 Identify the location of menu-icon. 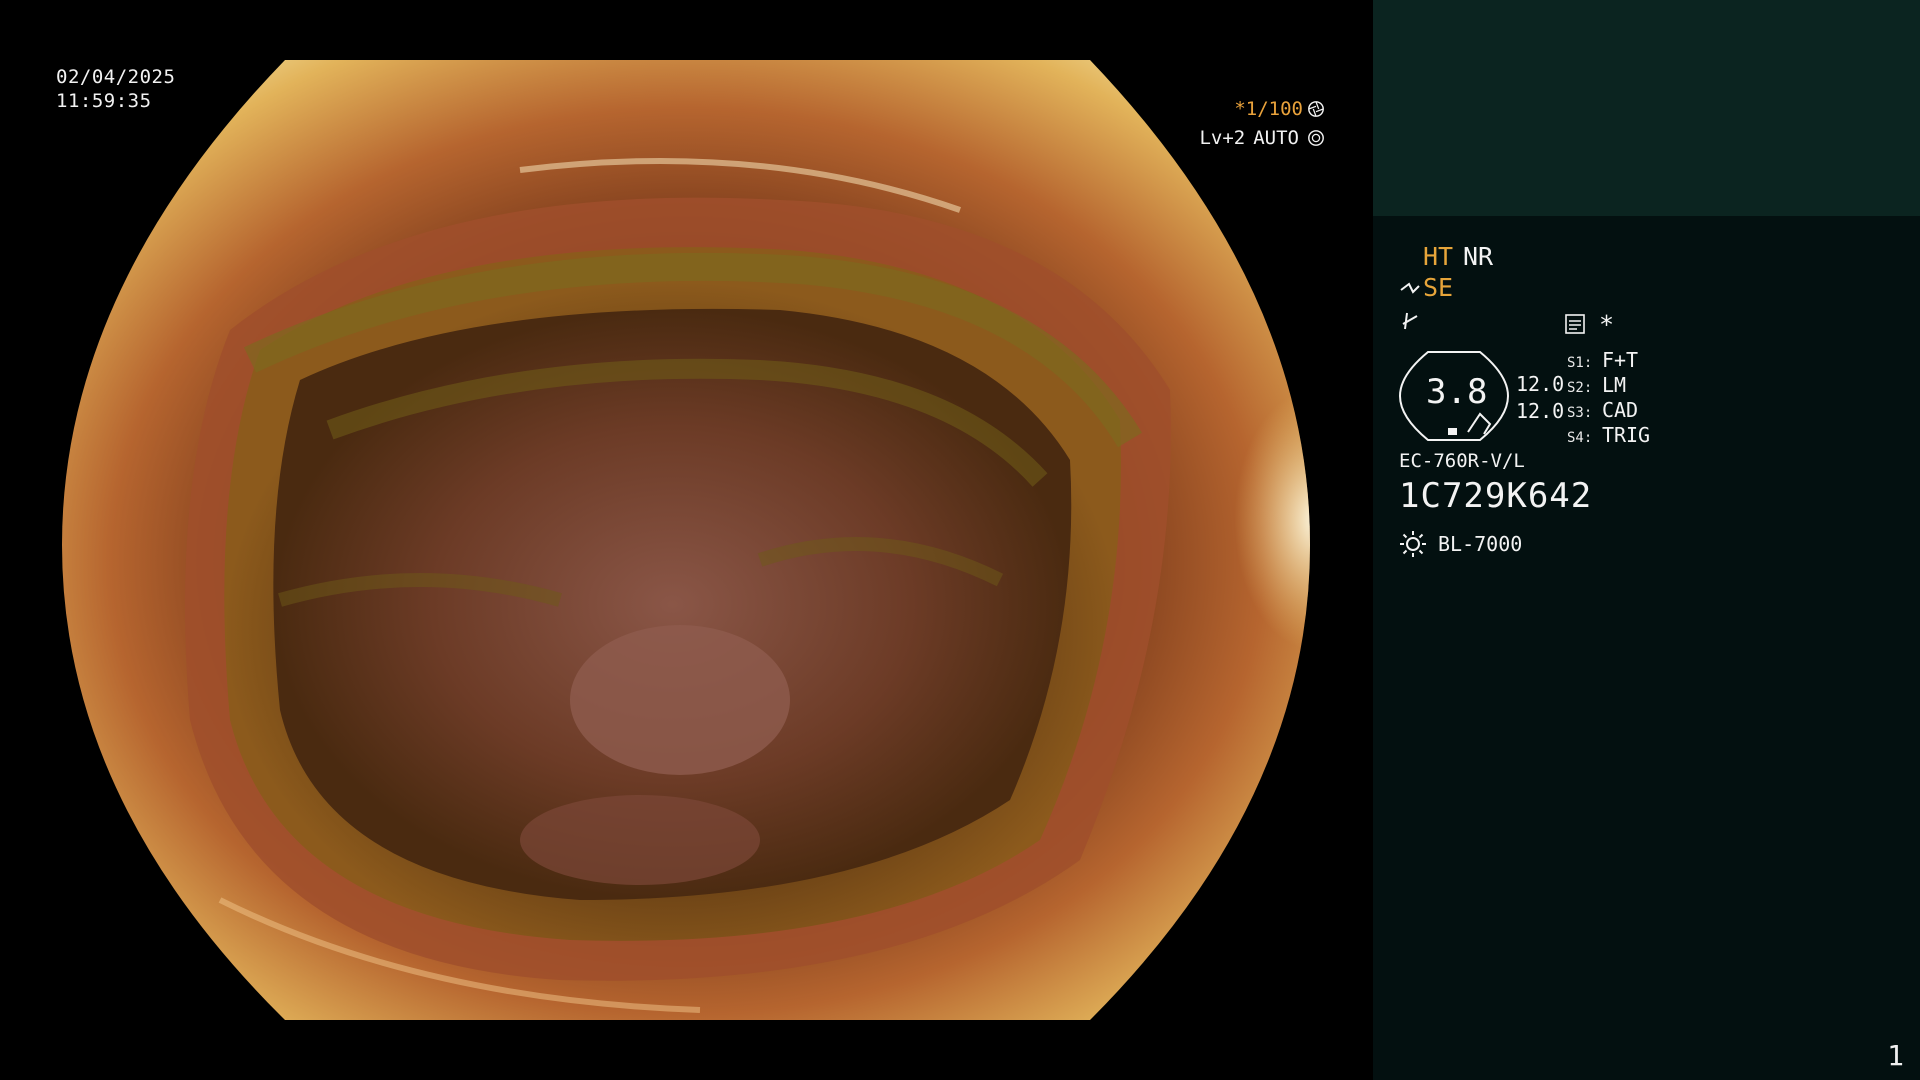
(1575, 324).